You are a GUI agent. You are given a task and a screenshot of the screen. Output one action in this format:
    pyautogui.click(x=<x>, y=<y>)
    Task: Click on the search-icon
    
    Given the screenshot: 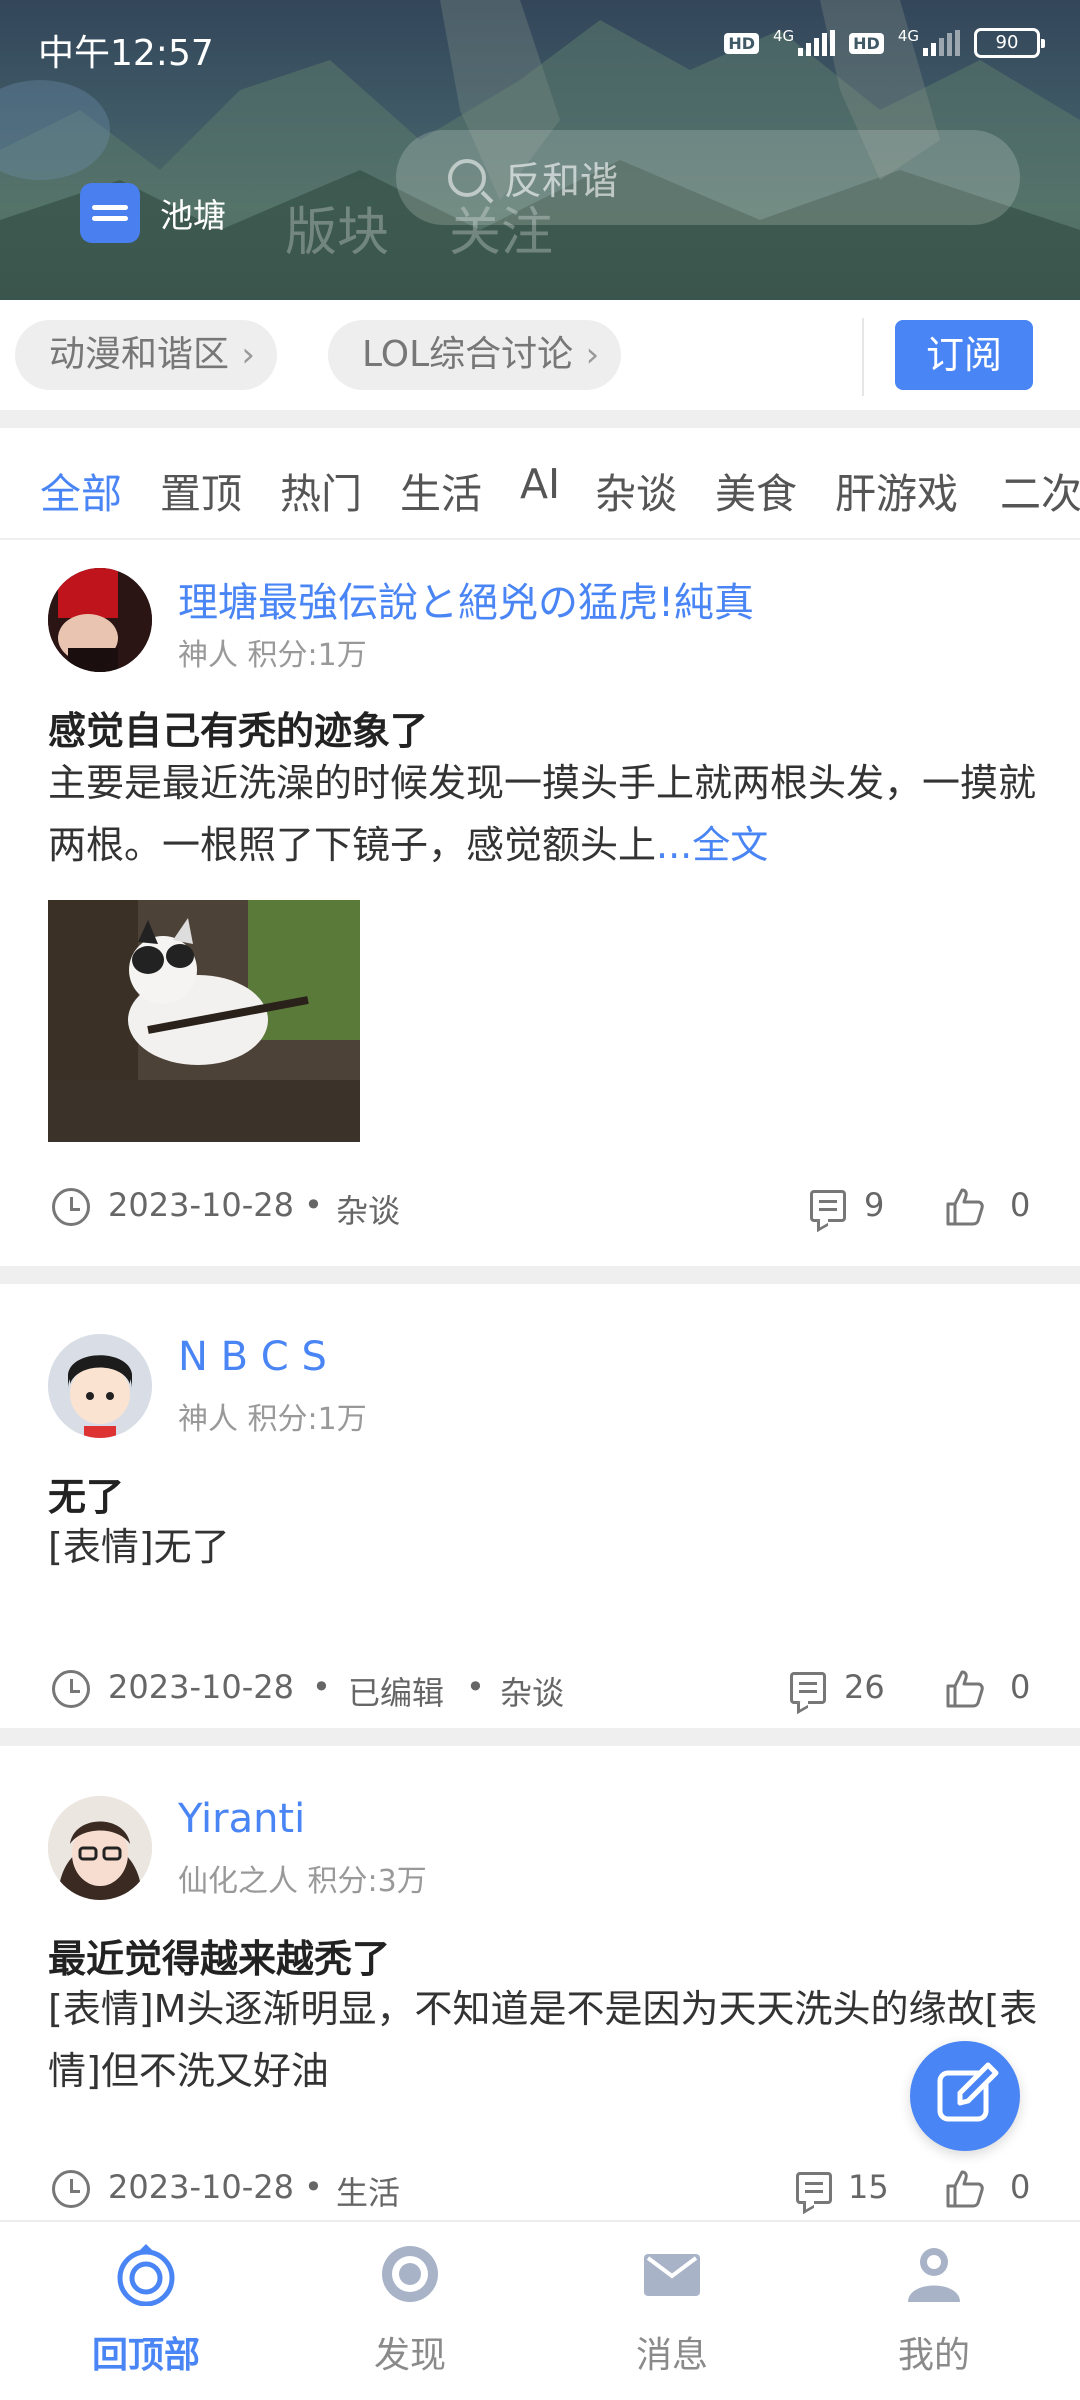 What is the action you would take?
    pyautogui.click(x=467, y=177)
    